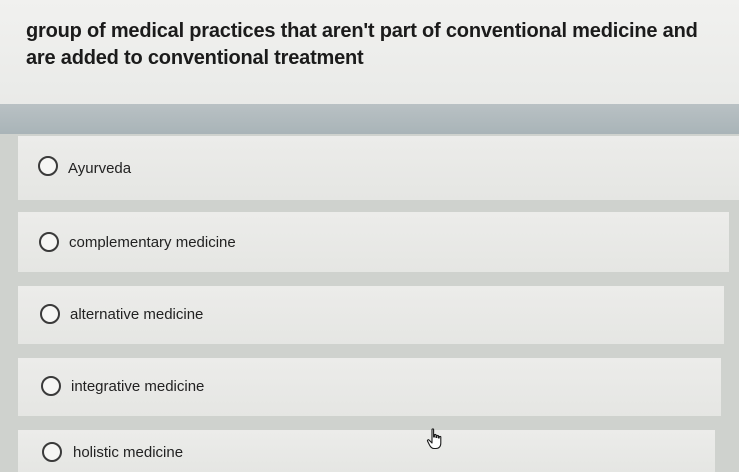 This screenshot has width=739, height=472. Describe the element at coordinates (369, 387) in the screenshot. I see `option-integrative-medicine: integrative medicine` at that location.